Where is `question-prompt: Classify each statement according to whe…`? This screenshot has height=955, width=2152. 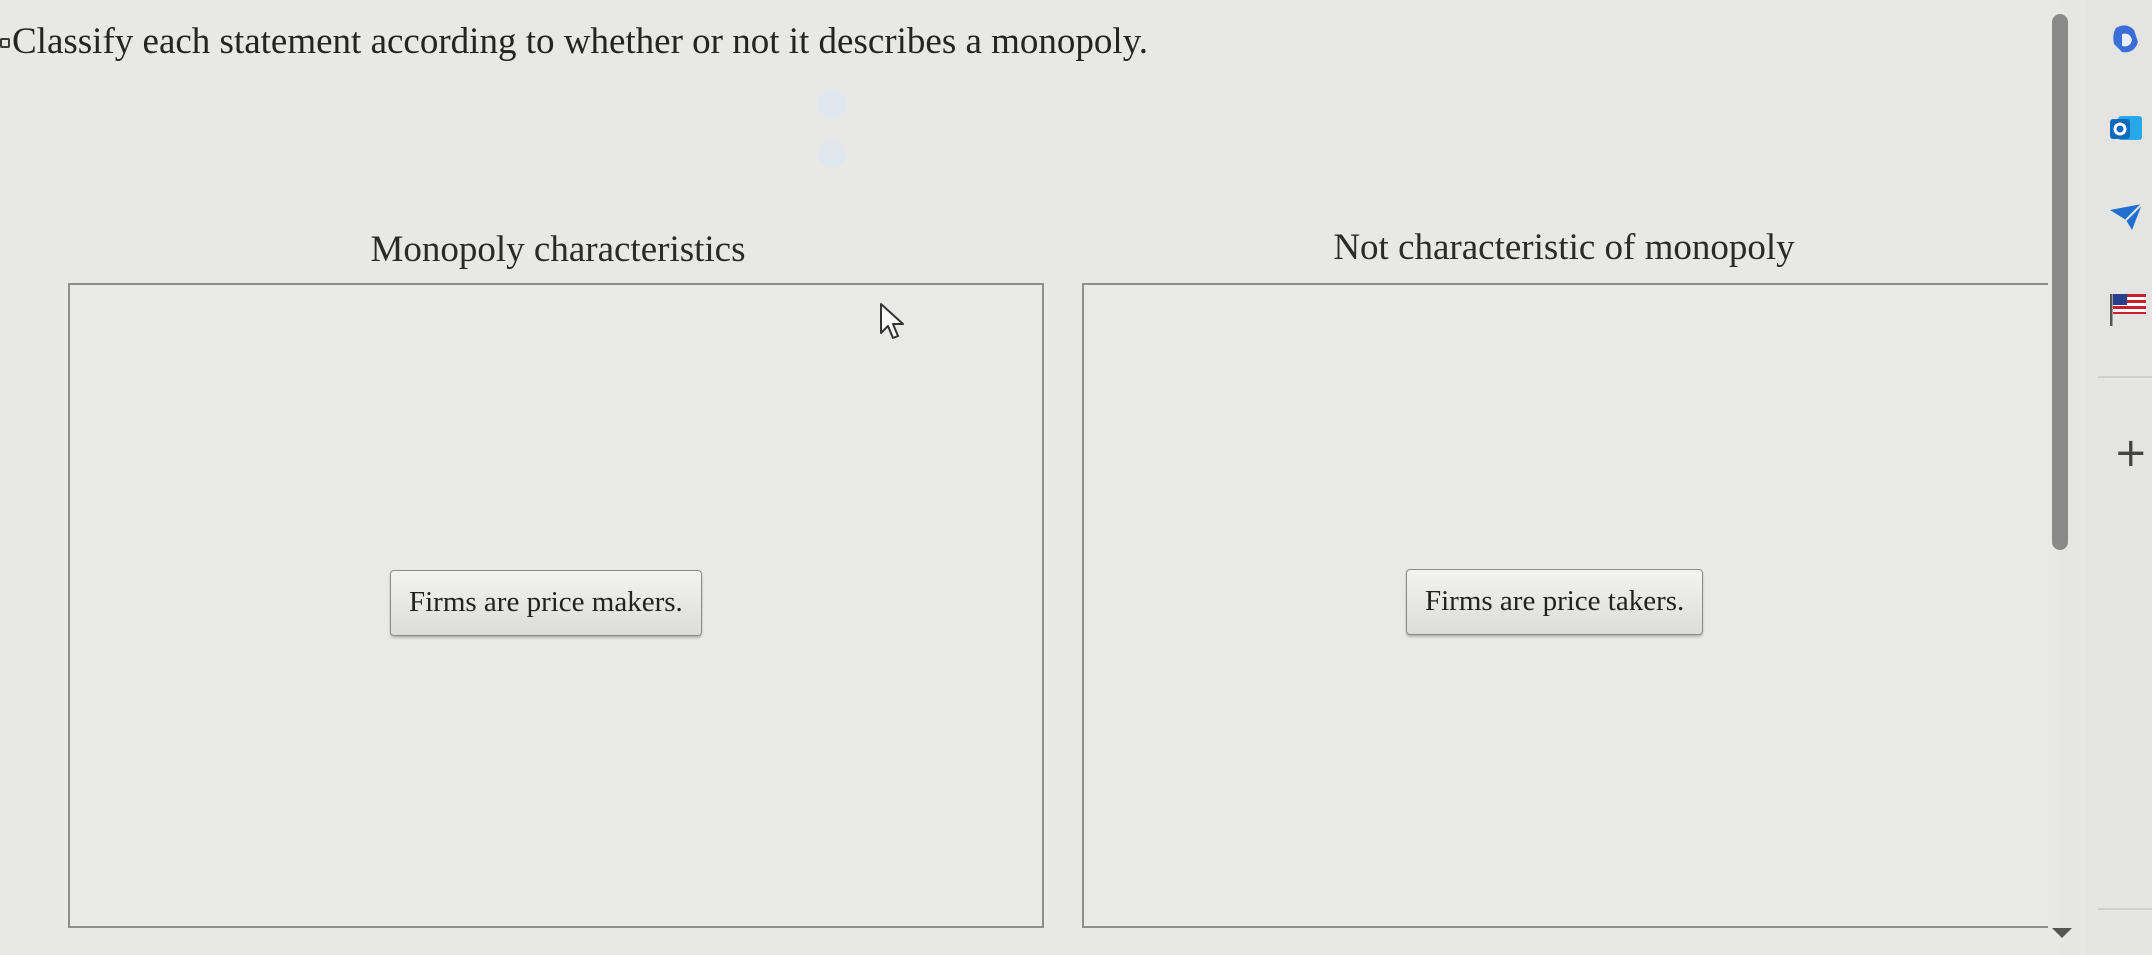
question-prompt: Classify each statement according to whe… is located at coordinates (580, 41).